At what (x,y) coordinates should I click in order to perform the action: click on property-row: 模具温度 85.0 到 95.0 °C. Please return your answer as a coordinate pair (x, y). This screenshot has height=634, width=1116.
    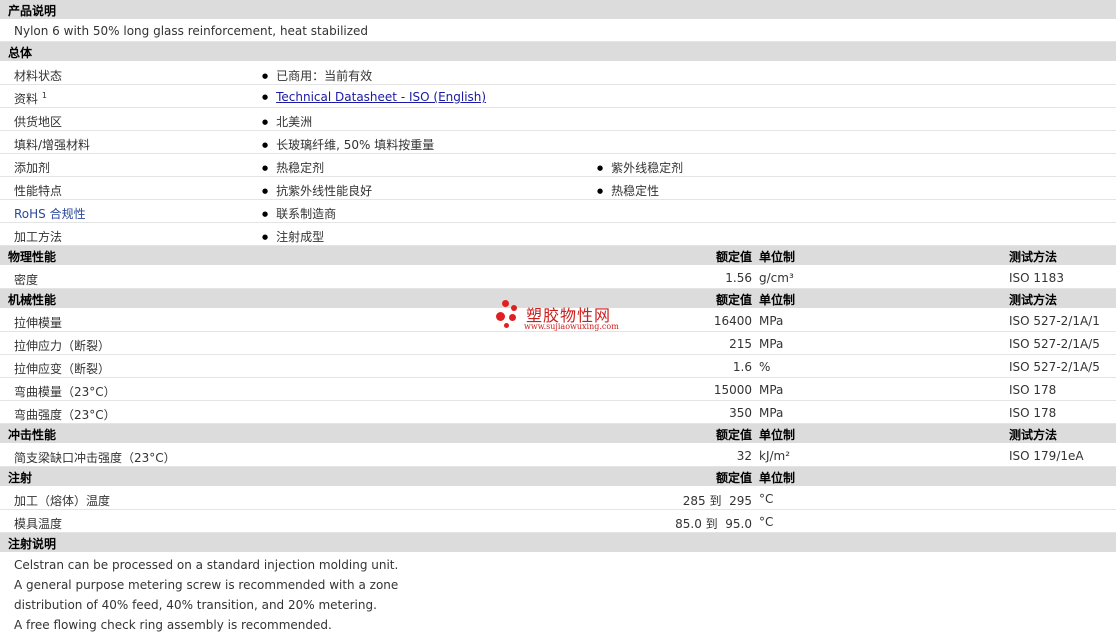
    Looking at the image, I should click on (558, 521).